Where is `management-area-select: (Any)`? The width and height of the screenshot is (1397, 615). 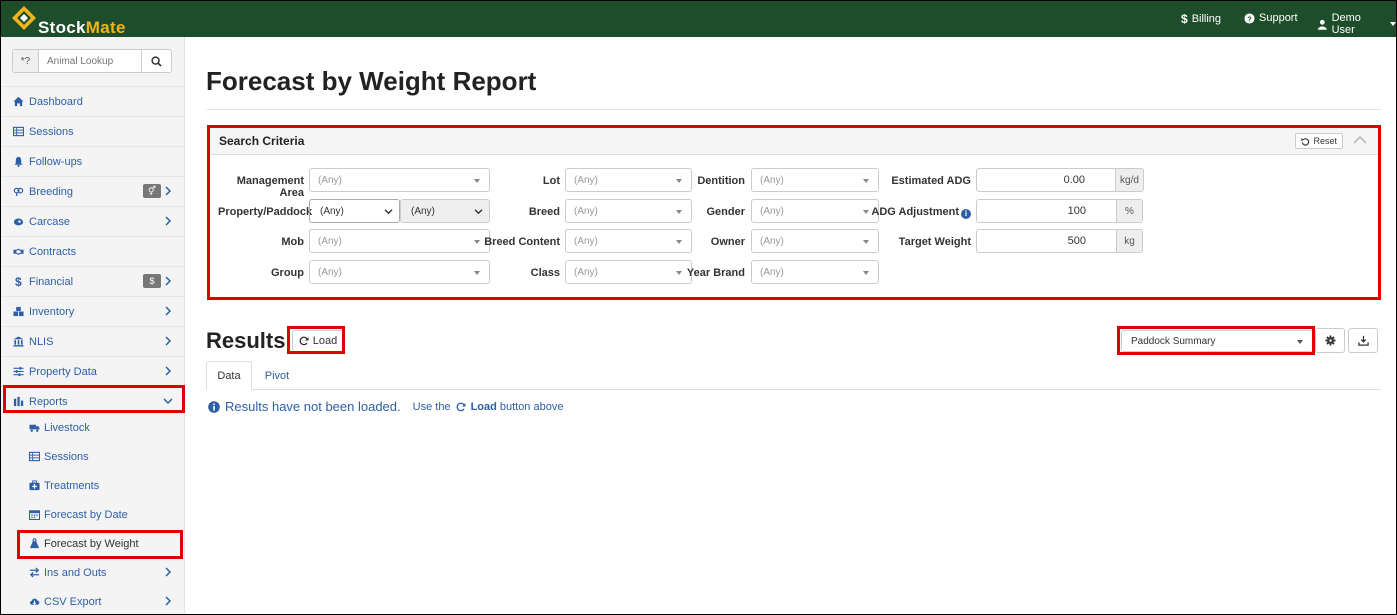 management-area-select: (Any) is located at coordinates (399, 180).